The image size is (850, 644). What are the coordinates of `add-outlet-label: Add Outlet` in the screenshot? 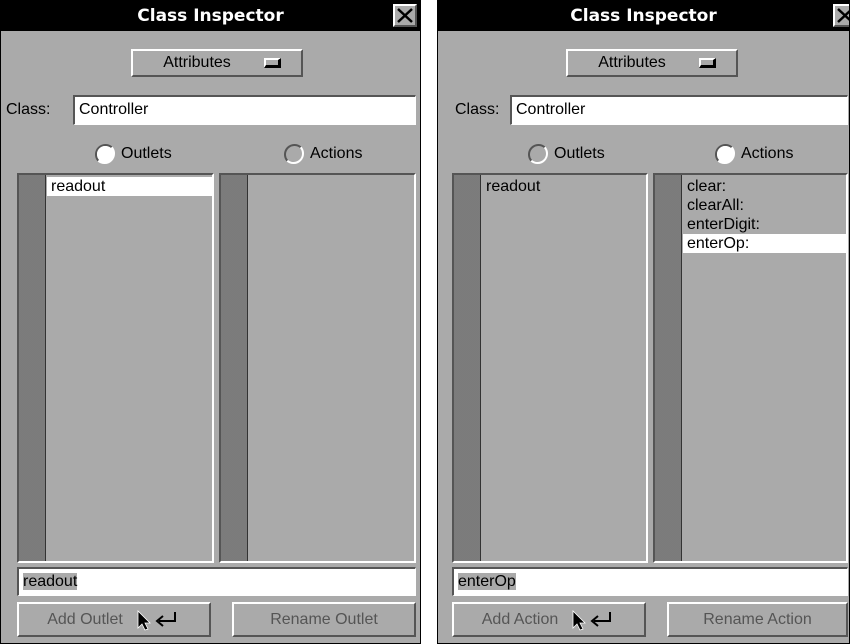 It's located at (85, 619).